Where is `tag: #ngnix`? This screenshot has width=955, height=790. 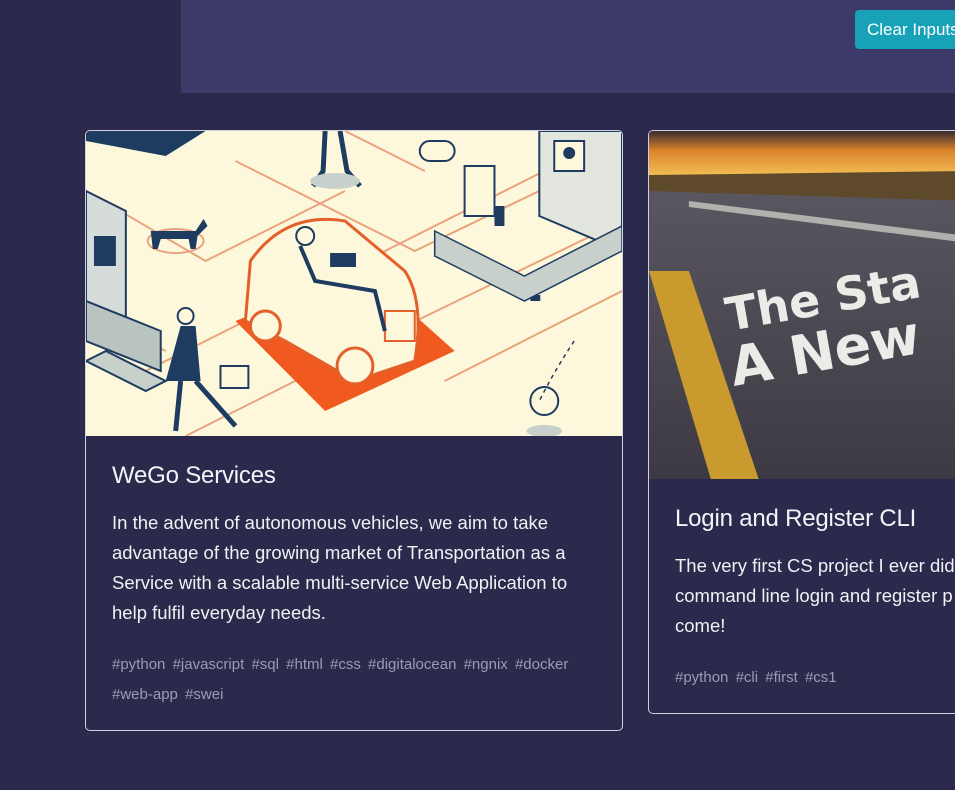 tag: #ngnix is located at coordinates (486, 664).